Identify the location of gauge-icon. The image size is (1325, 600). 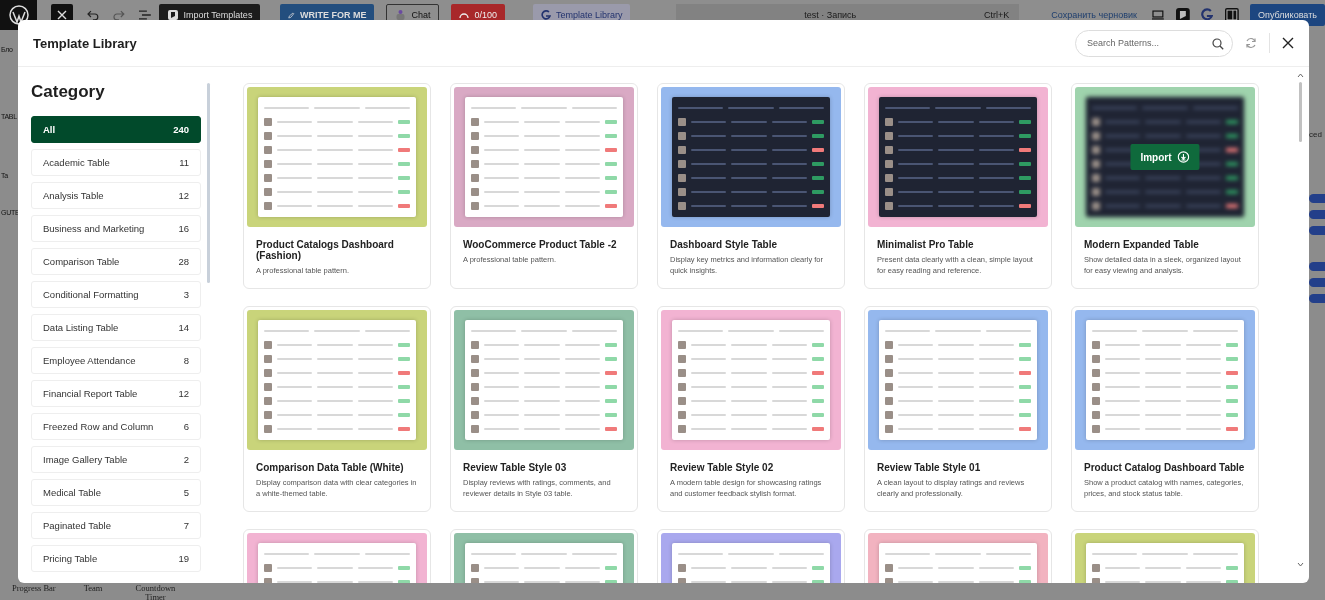
(464, 15).